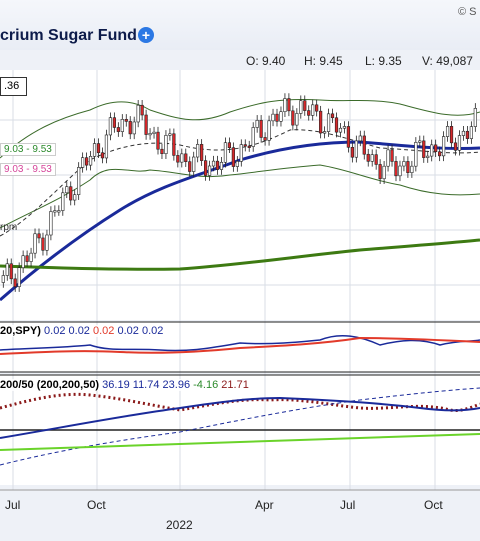 The height and width of the screenshot is (541, 480). Describe the element at coordinates (433, 505) in the screenshot. I see `x-tick-oct-2: Oct` at that location.